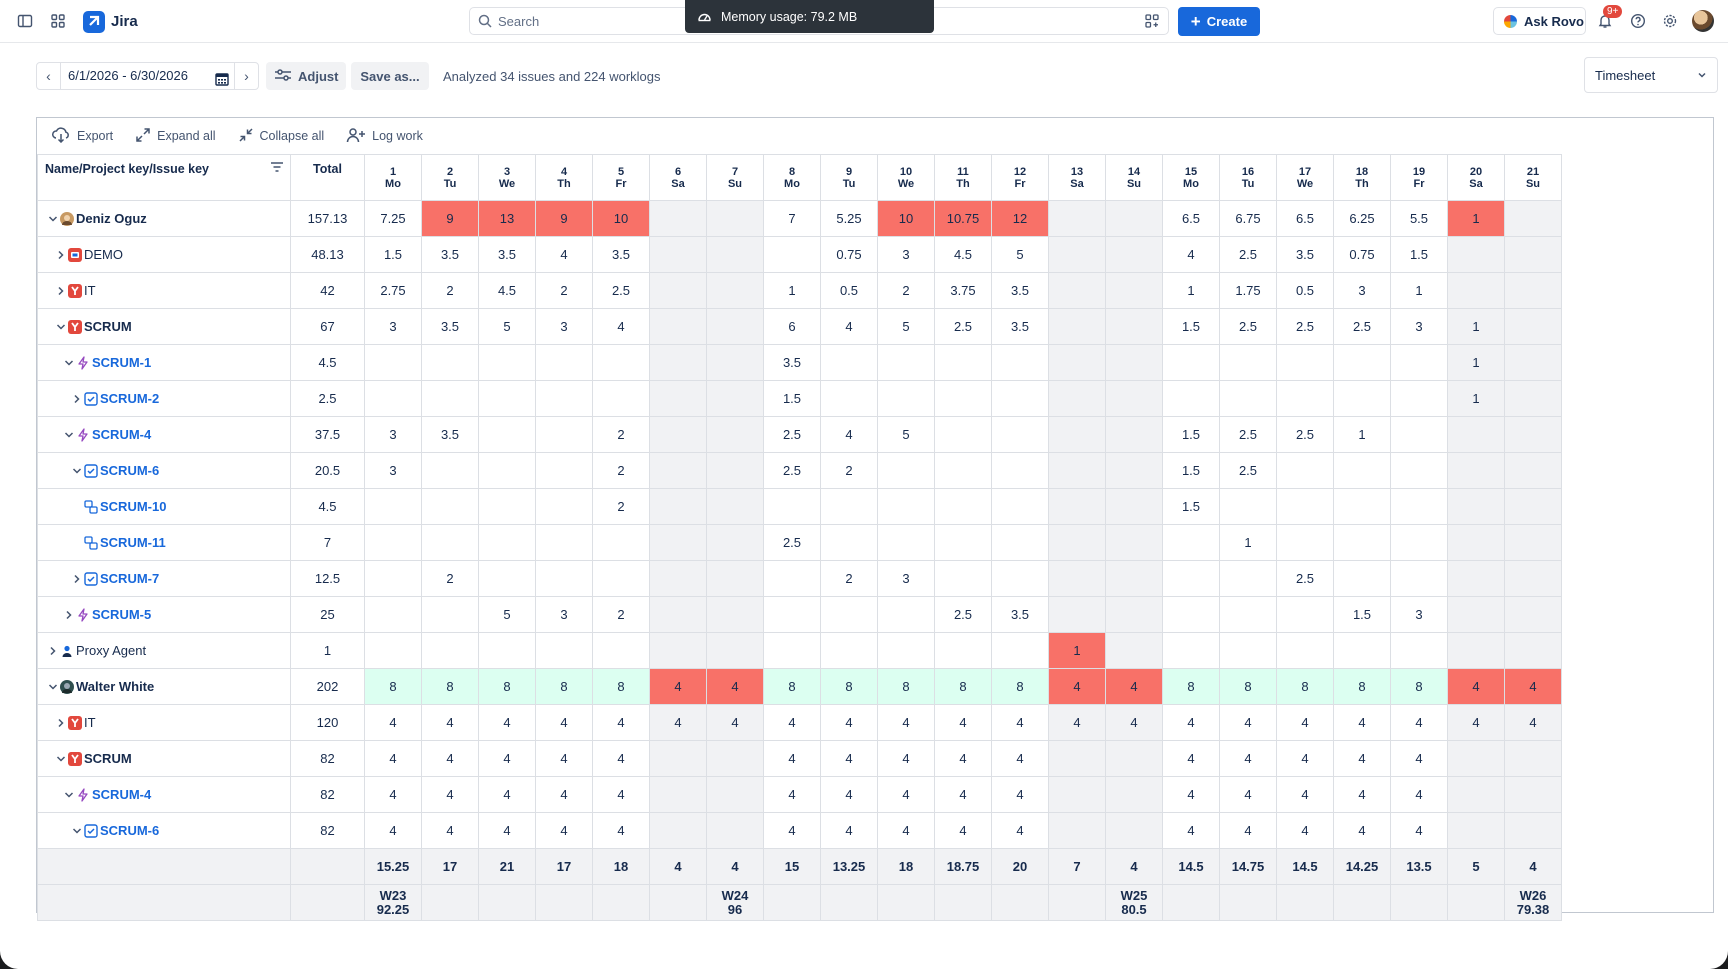 The width and height of the screenshot is (1728, 969). What do you see at coordinates (164, 177) in the screenshot?
I see `name-column-header: Name/Project key/Issue key` at bounding box center [164, 177].